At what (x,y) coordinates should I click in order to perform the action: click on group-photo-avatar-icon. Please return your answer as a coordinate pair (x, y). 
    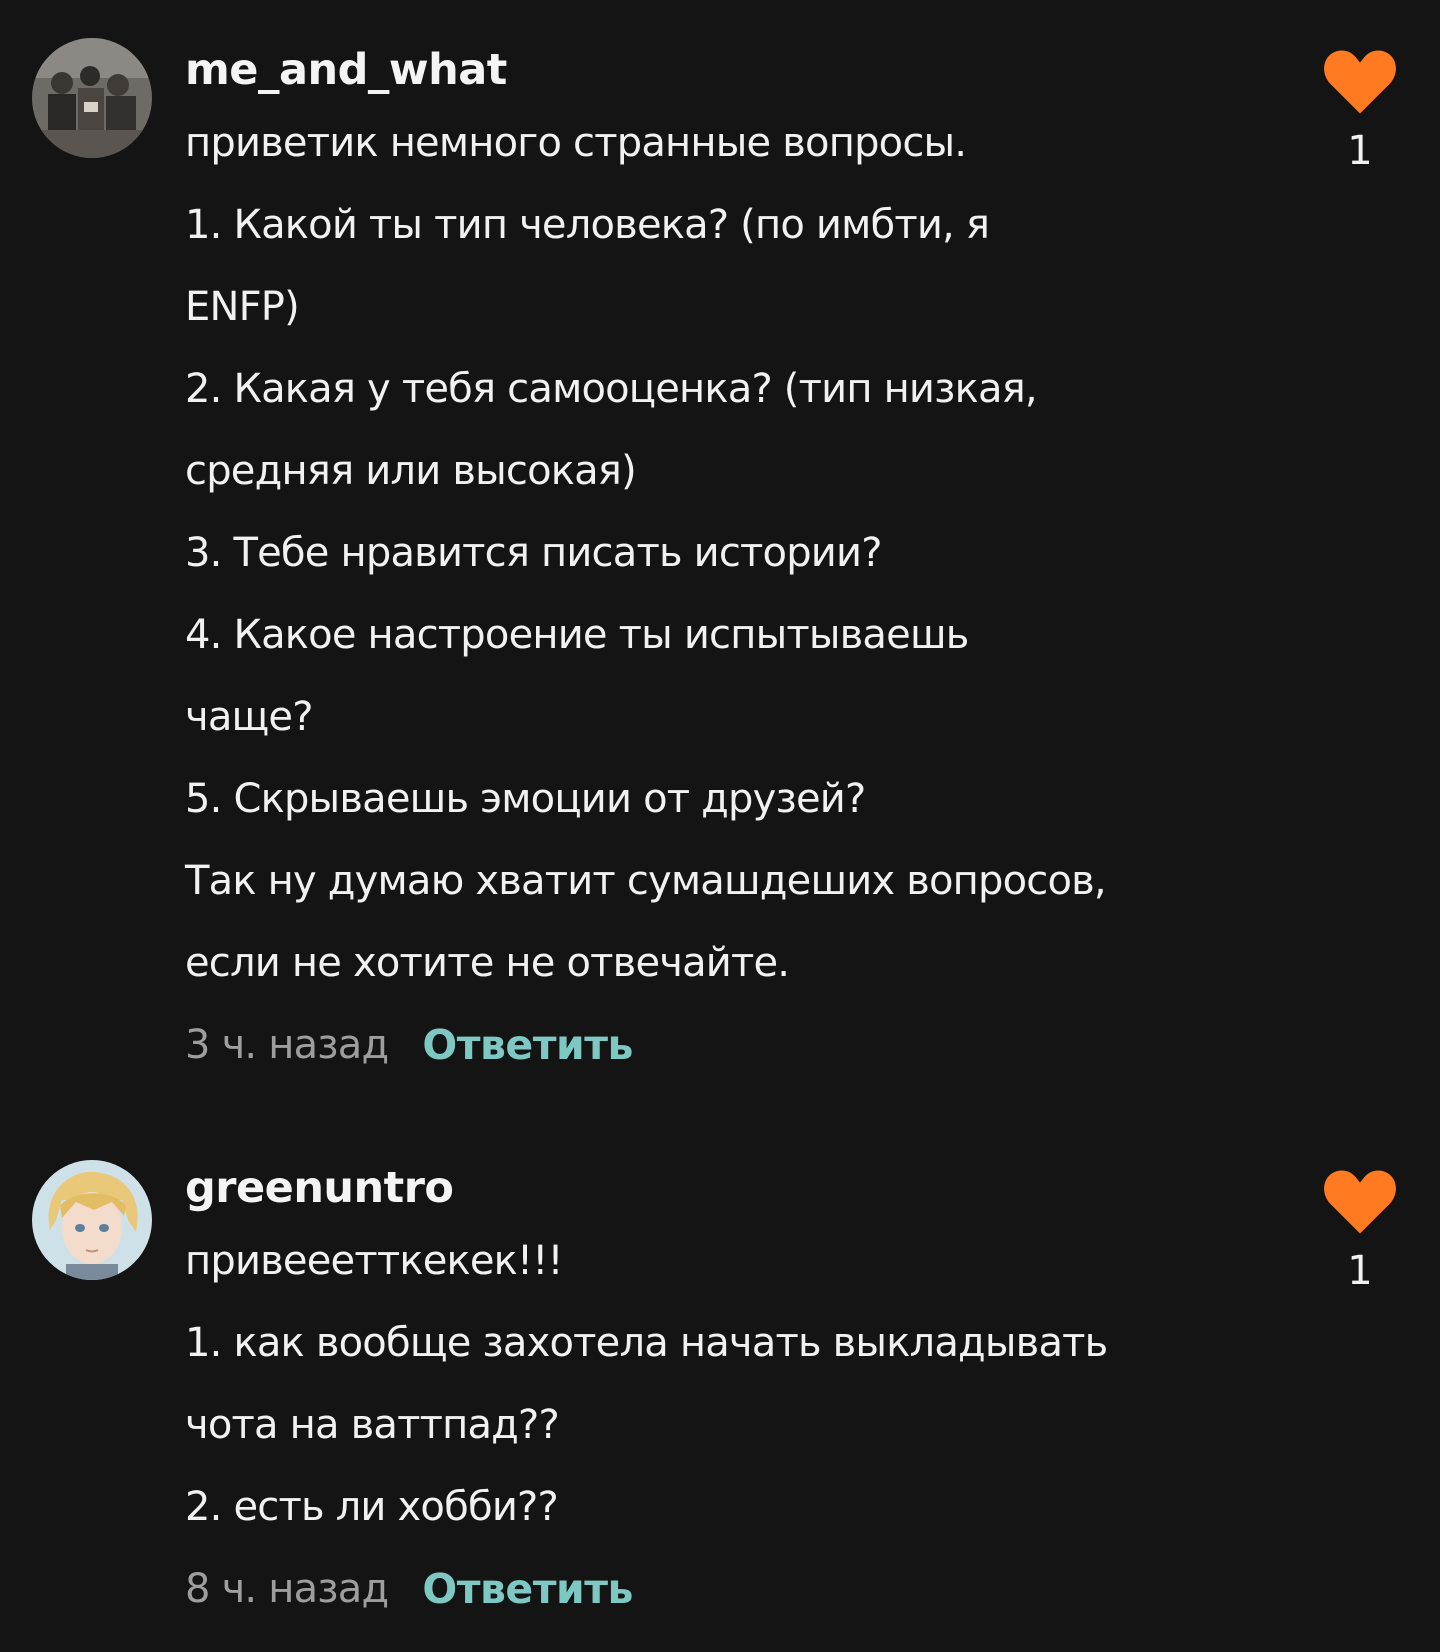
    Looking at the image, I should click on (92, 98).